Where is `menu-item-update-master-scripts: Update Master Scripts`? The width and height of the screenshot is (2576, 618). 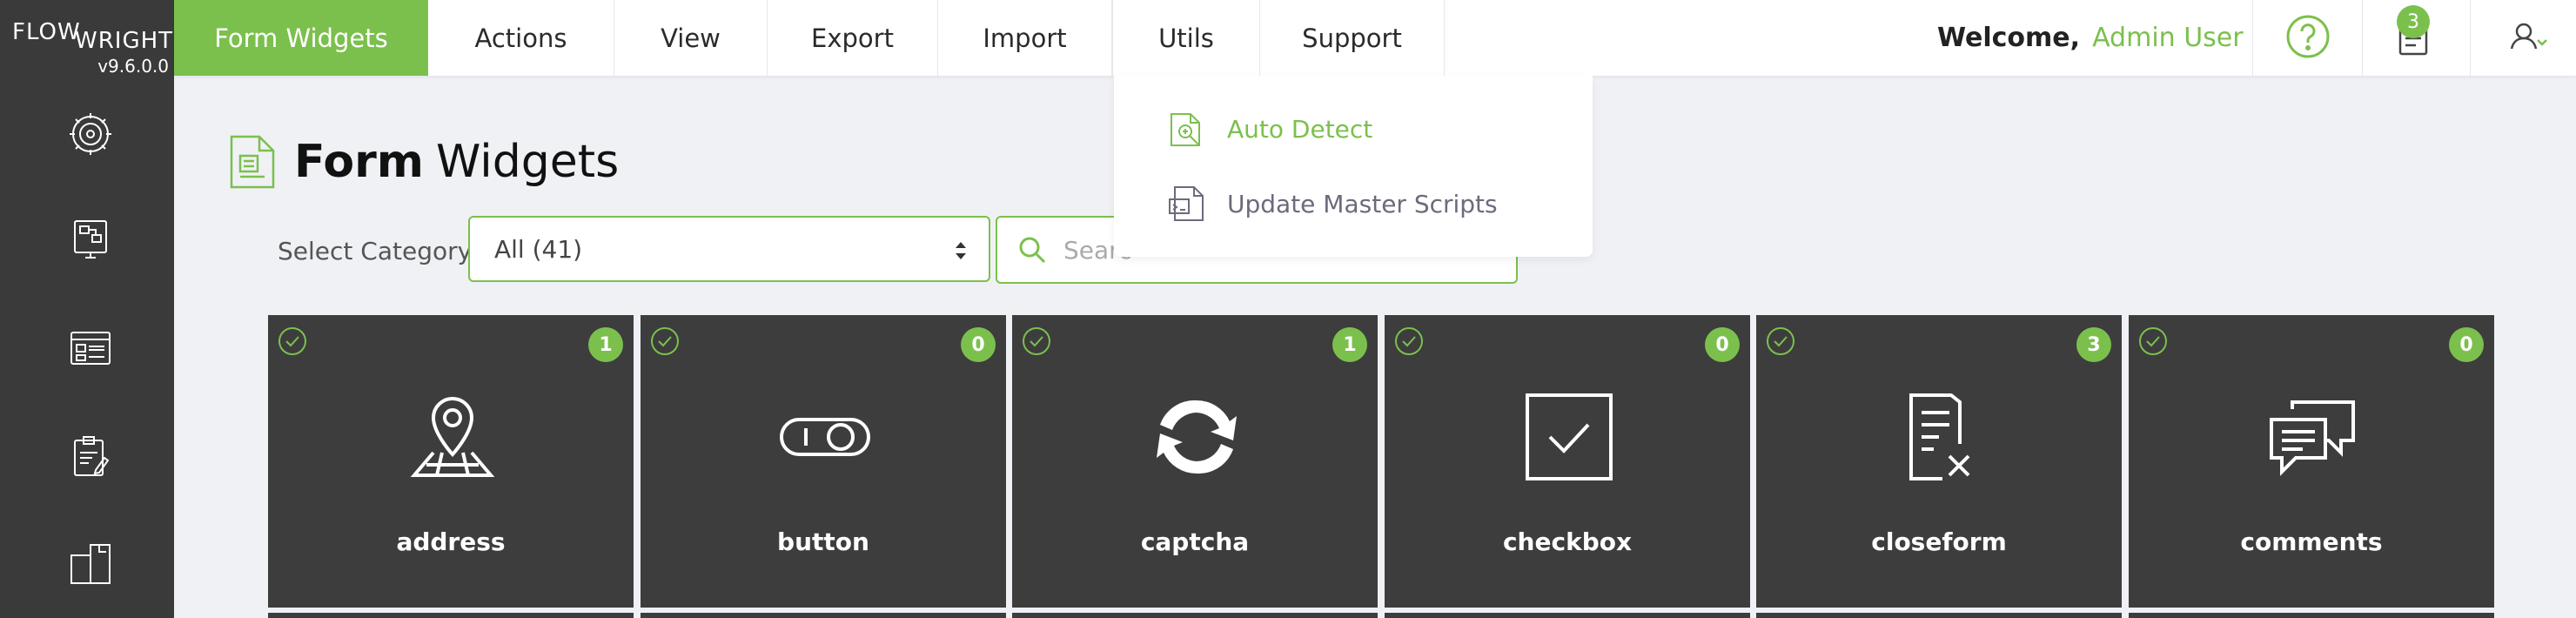 menu-item-update-master-scripts: Update Master Scripts is located at coordinates (1332, 203).